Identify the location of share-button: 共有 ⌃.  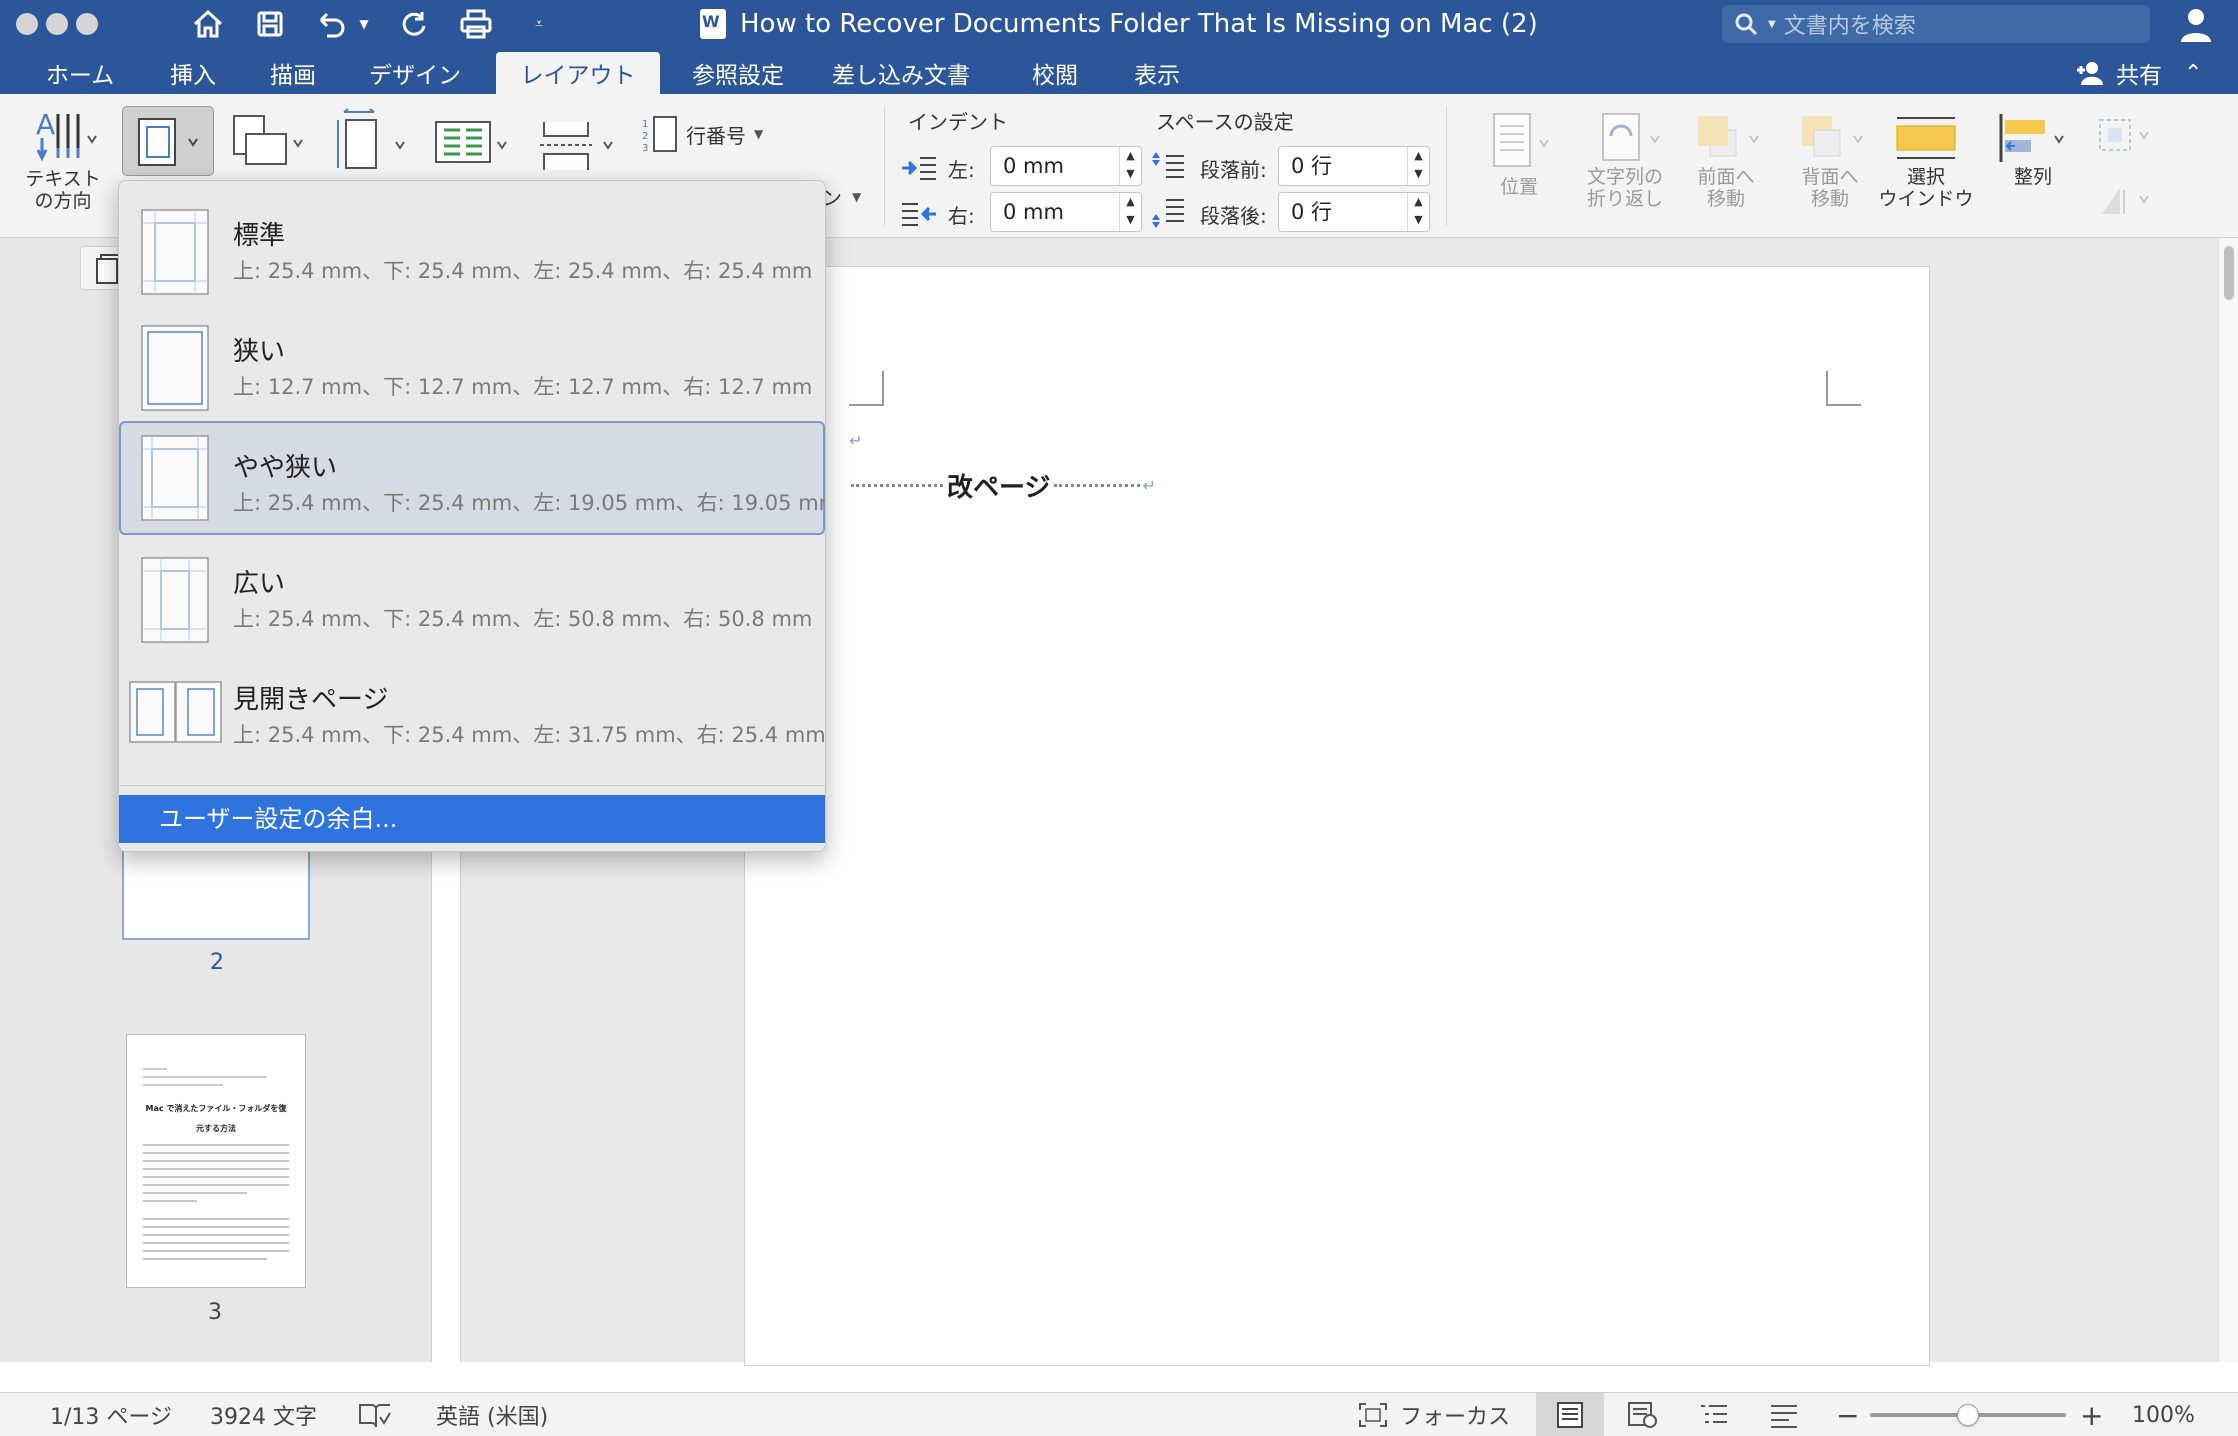
(2139, 73).